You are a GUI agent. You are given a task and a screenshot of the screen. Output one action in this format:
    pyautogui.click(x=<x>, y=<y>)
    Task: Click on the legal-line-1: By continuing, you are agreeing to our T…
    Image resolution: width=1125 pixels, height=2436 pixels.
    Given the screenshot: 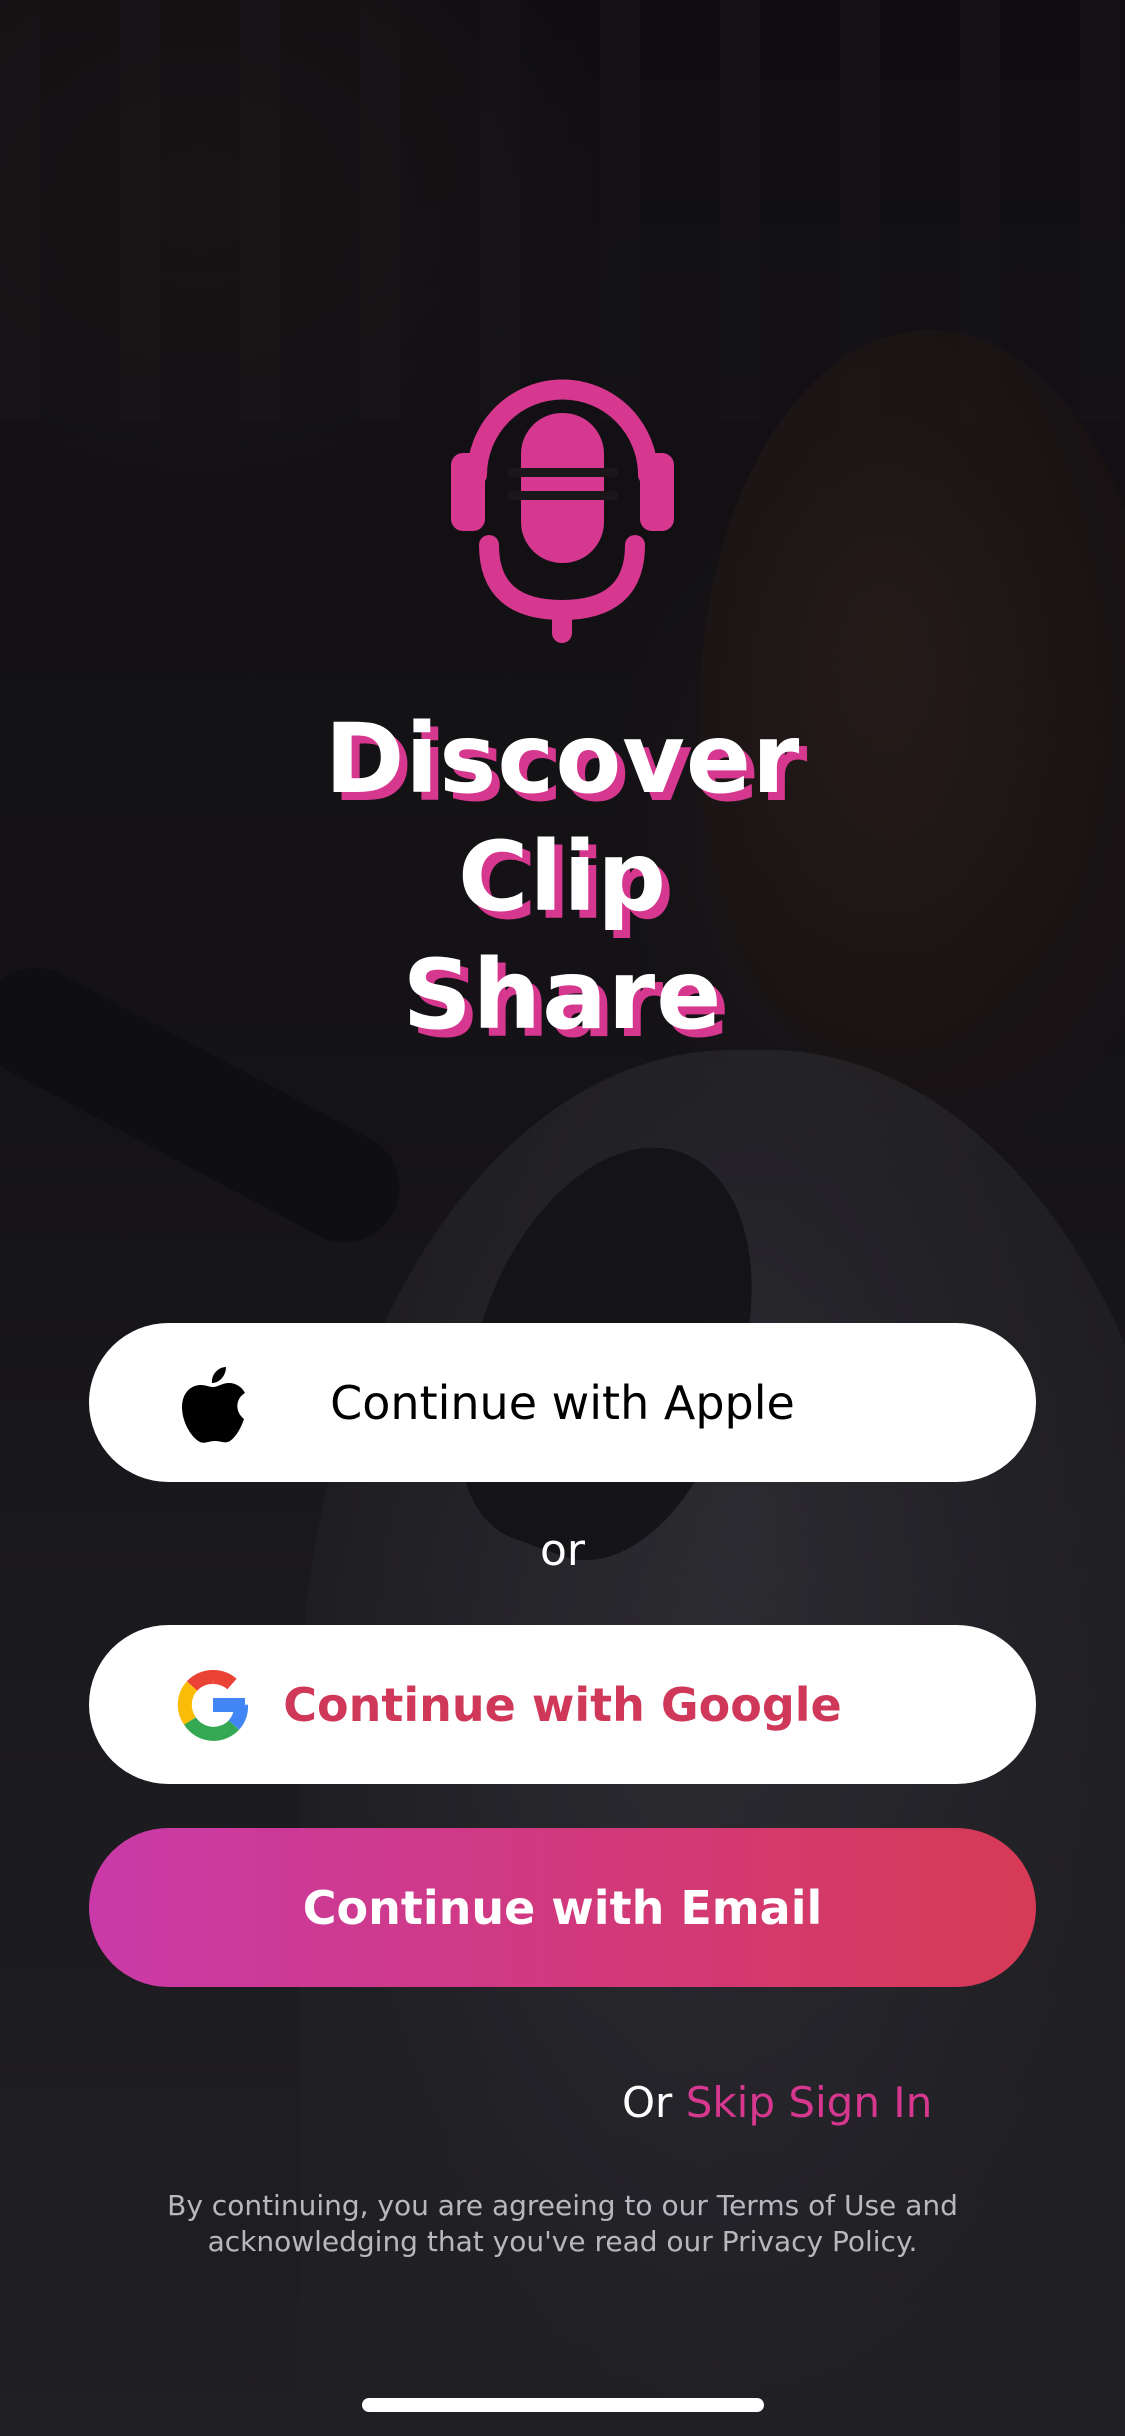 What is the action you would take?
    pyautogui.click(x=562, y=2205)
    